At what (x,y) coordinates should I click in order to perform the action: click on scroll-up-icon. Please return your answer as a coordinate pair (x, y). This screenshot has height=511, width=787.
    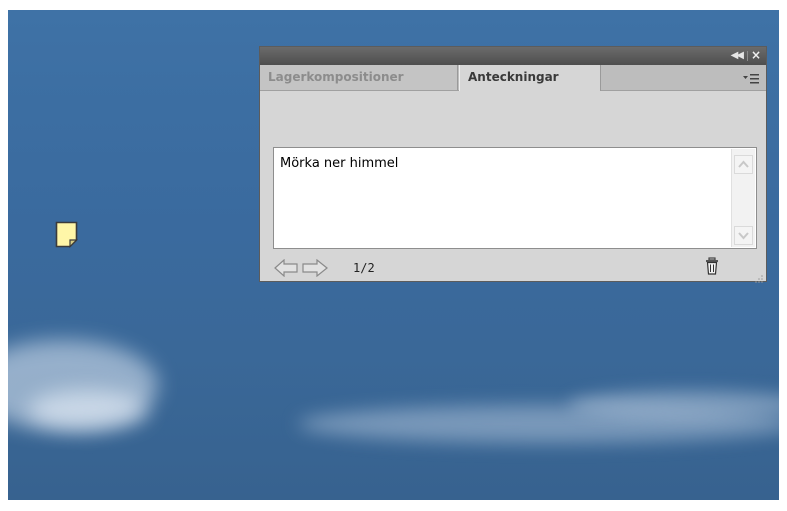
    Looking at the image, I should click on (743, 164).